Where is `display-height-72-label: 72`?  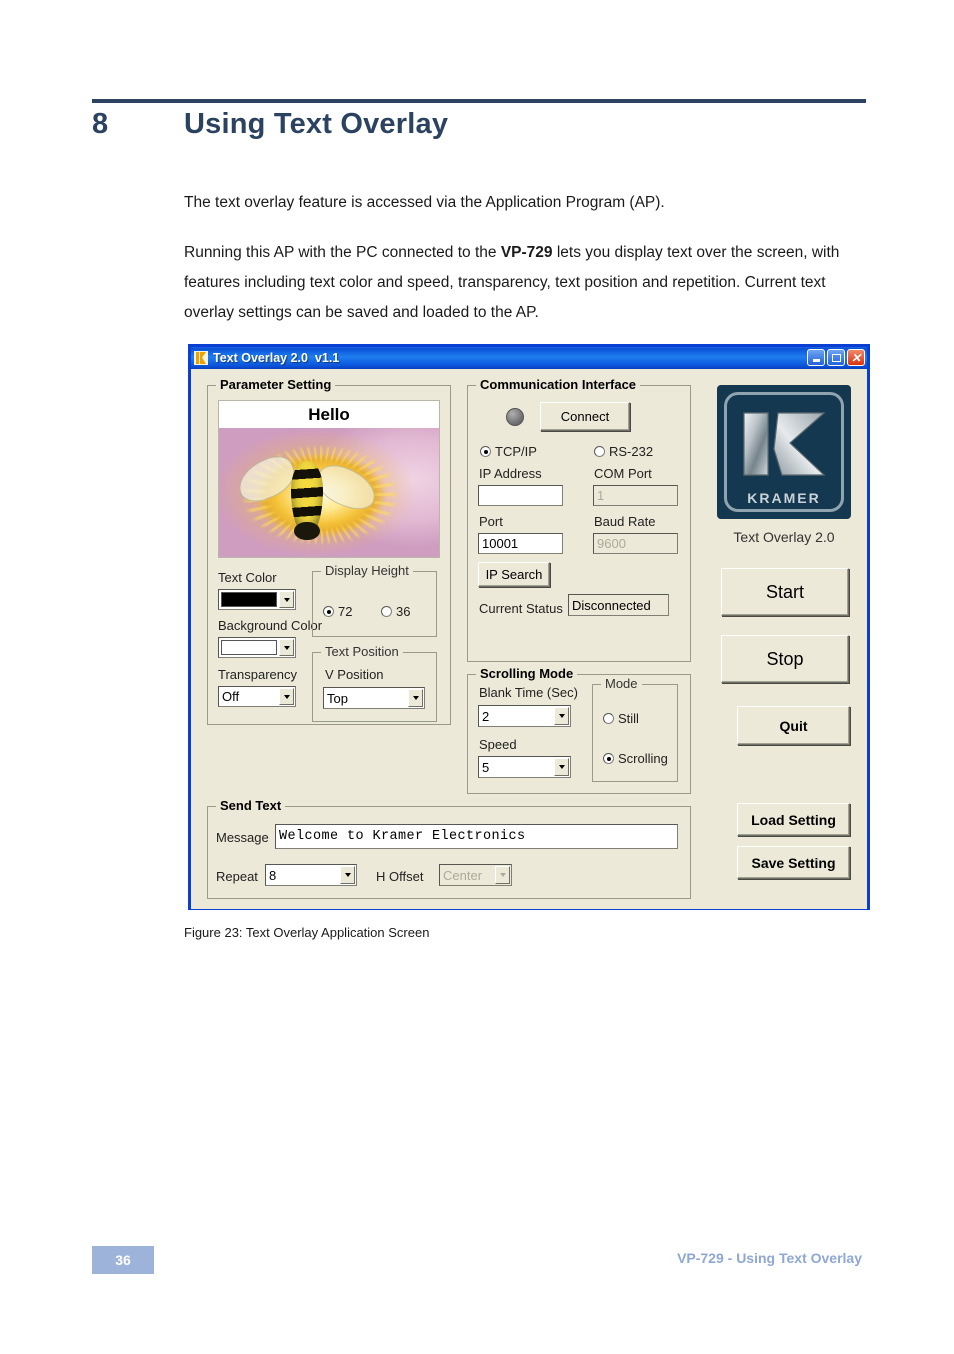
display-height-72-label: 72 is located at coordinates (345, 611).